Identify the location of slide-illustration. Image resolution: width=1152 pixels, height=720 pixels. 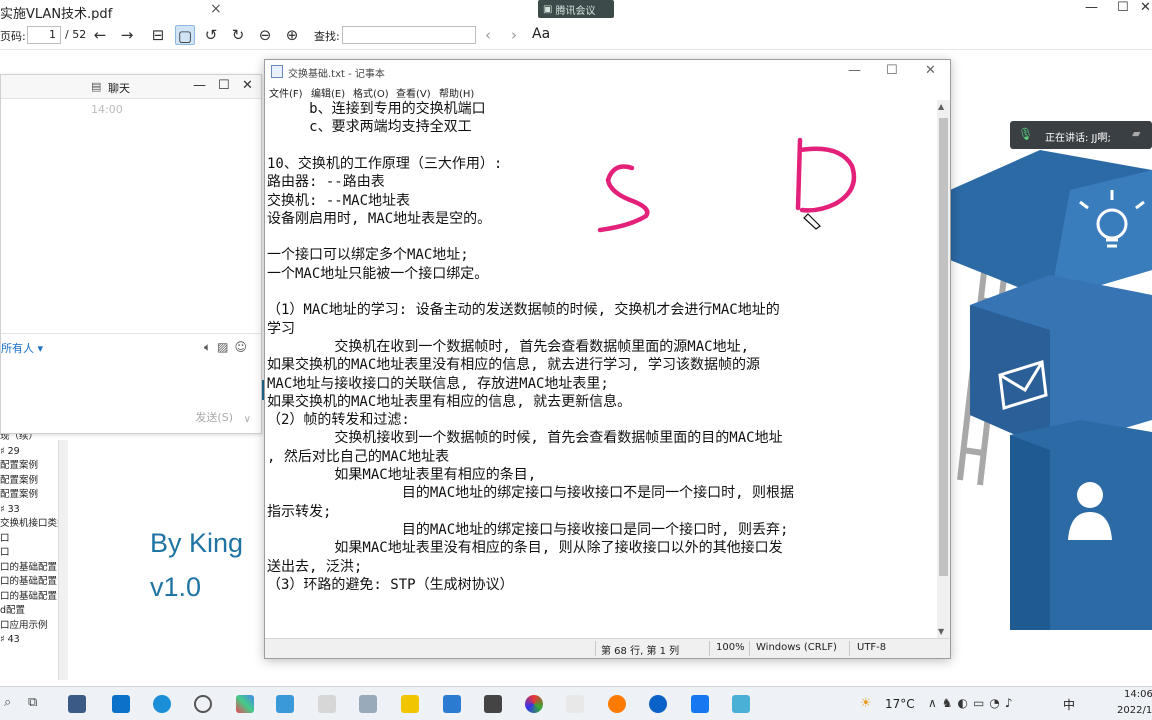
(1051, 390).